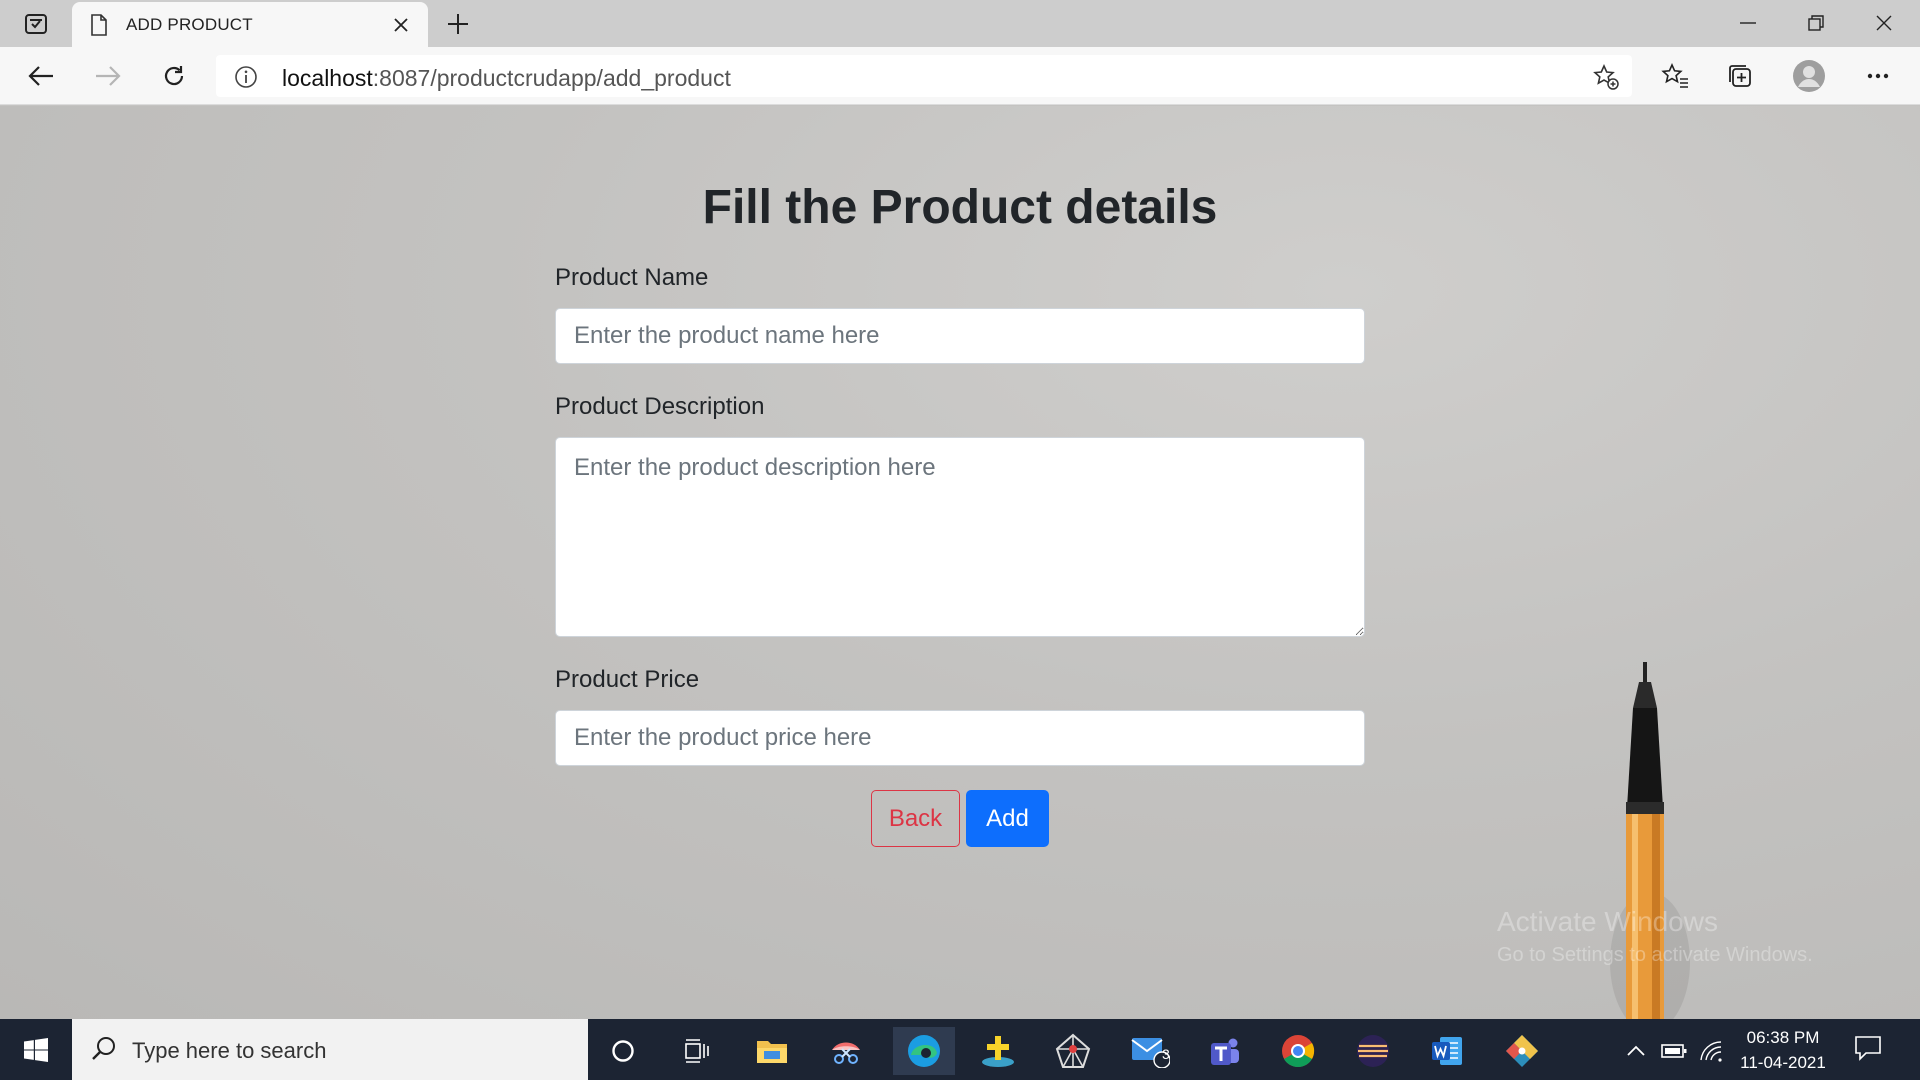  I want to click on plus-icon, so click(458, 24).